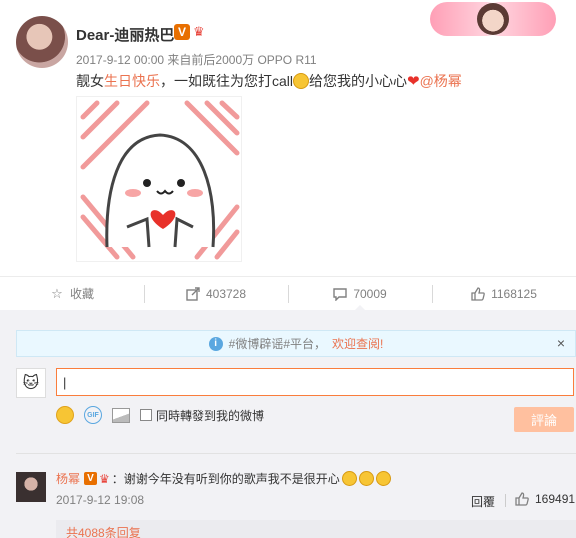 This screenshot has width=576, height=538. What do you see at coordinates (192, 32) in the screenshot?
I see `author-badges: V ♛` at bounding box center [192, 32].